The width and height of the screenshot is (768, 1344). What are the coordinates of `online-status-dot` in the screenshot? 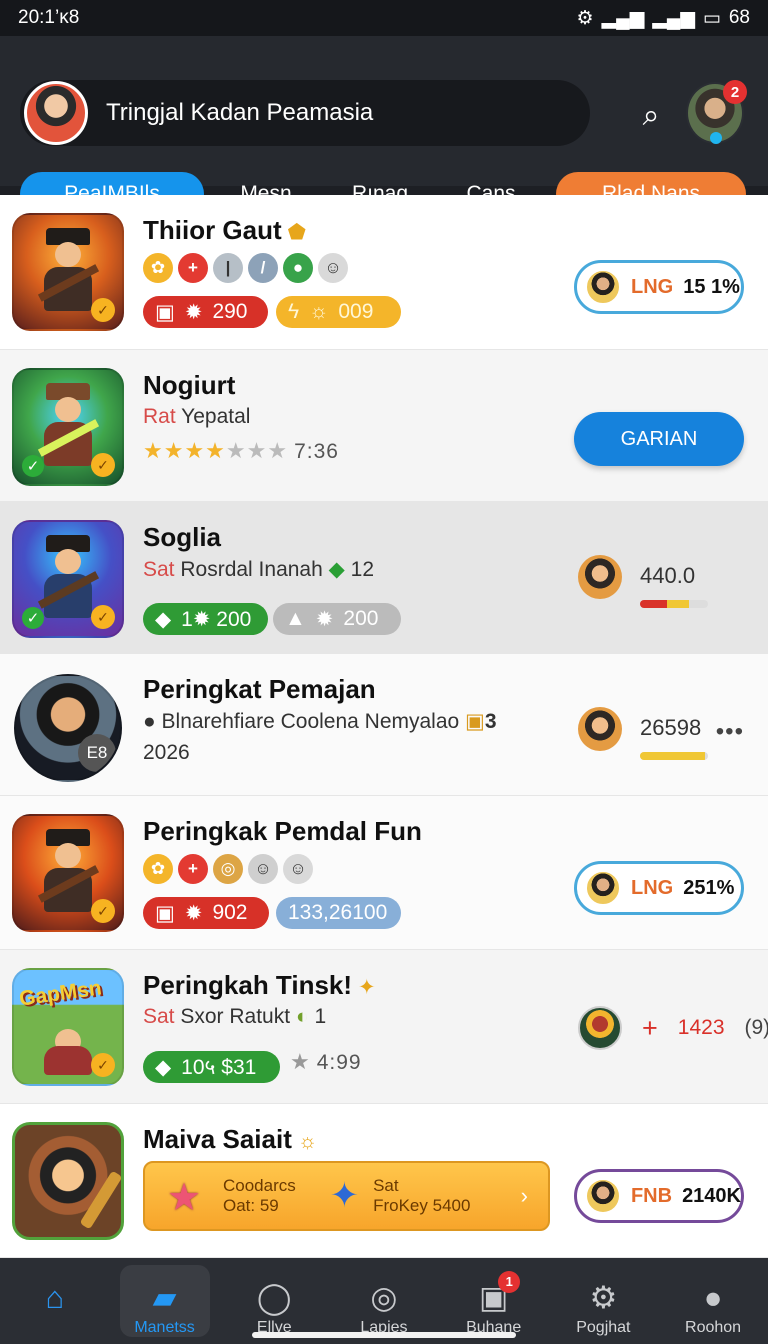 It's located at (716, 138).